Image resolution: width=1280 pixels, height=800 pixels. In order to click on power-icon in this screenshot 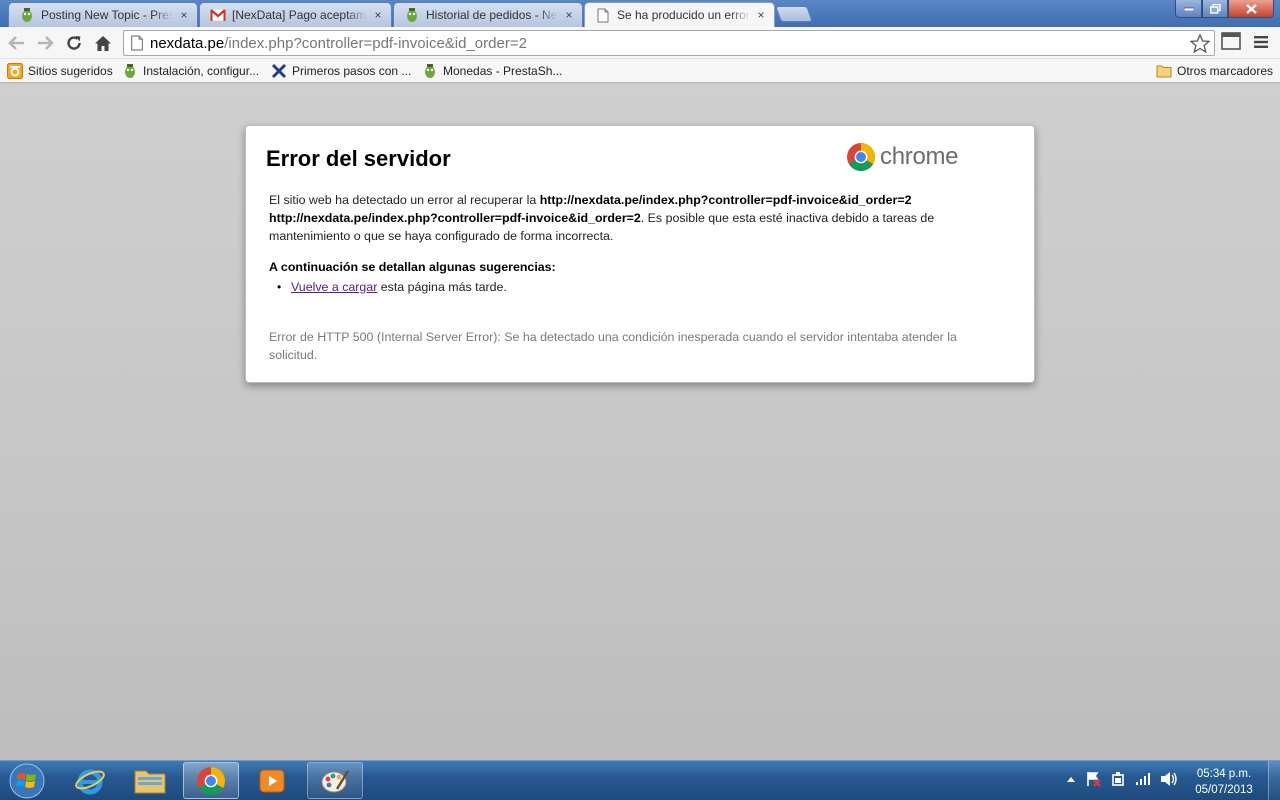, I will do `click(1118, 779)`.